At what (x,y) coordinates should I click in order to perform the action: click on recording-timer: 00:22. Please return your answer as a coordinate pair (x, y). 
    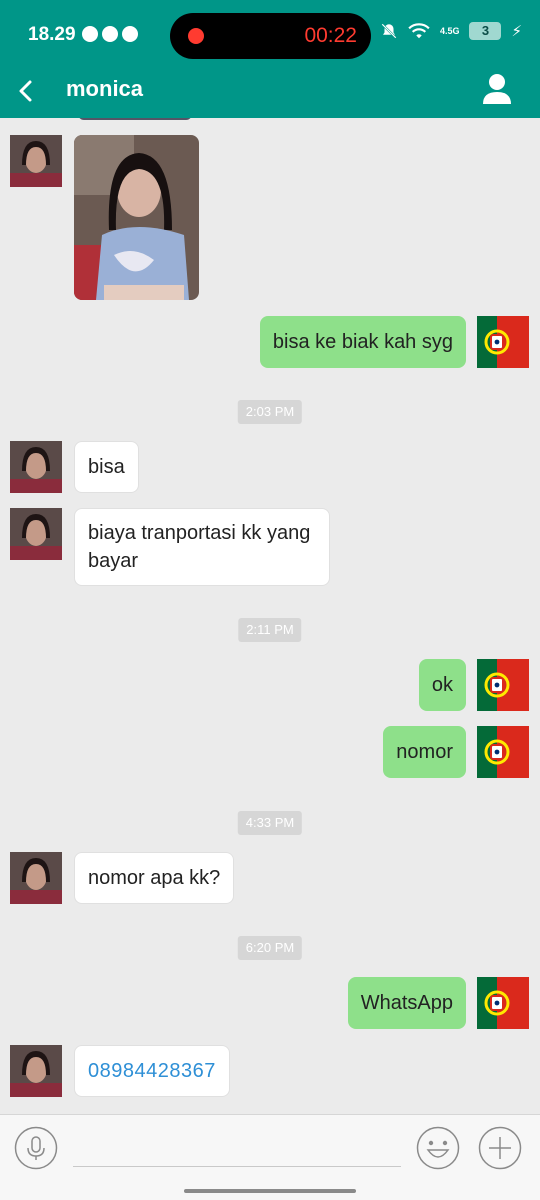
    Looking at the image, I should click on (330, 35).